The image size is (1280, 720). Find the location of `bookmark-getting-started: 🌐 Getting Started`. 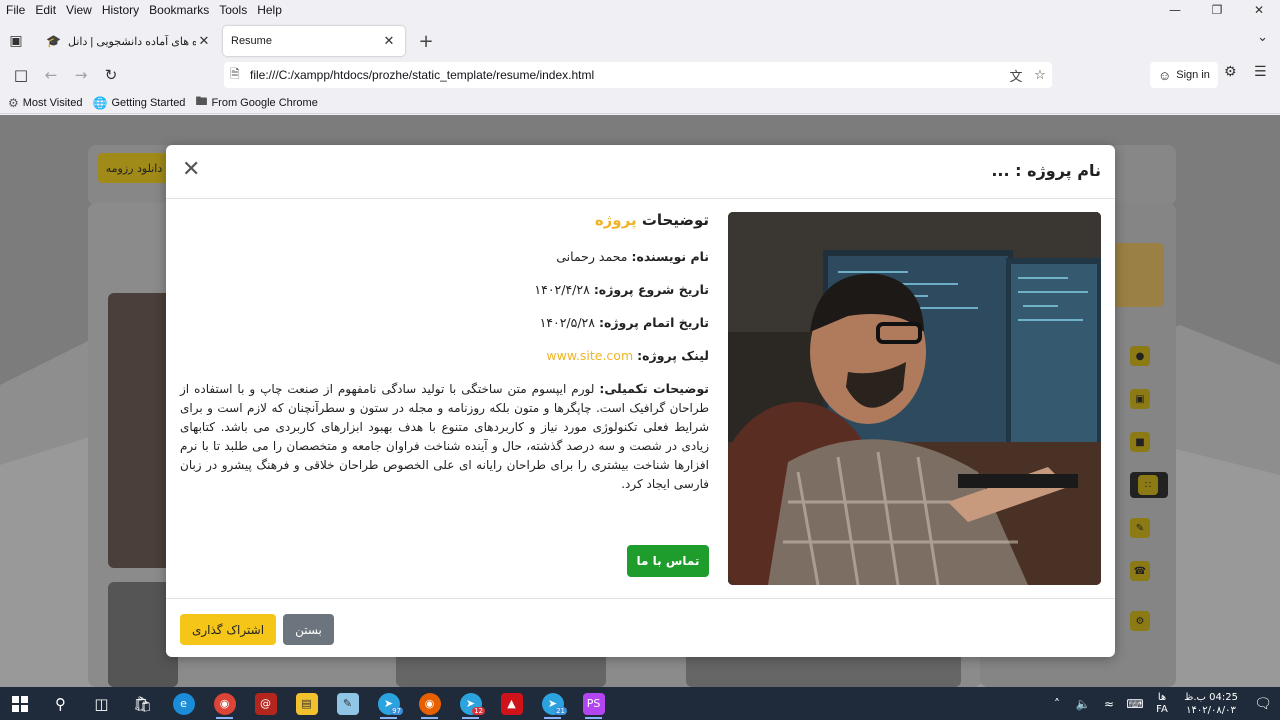

bookmark-getting-started: 🌐 Getting Started is located at coordinates (138, 103).